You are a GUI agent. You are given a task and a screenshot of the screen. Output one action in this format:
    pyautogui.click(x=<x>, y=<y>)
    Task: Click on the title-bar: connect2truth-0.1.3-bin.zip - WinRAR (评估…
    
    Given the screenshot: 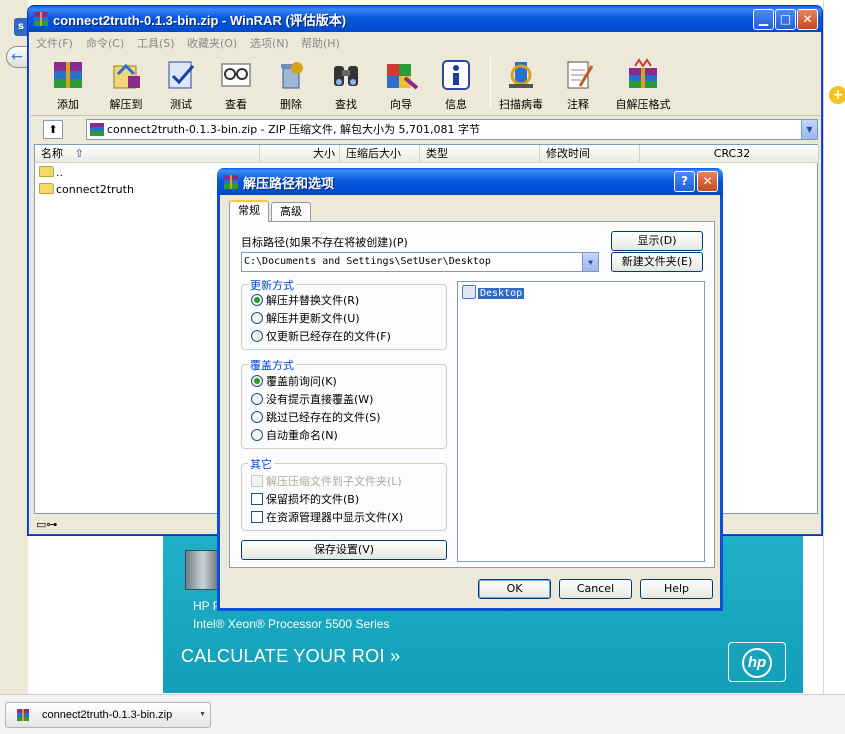 What is the action you would take?
    pyautogui.click(x=425, y=19)
    